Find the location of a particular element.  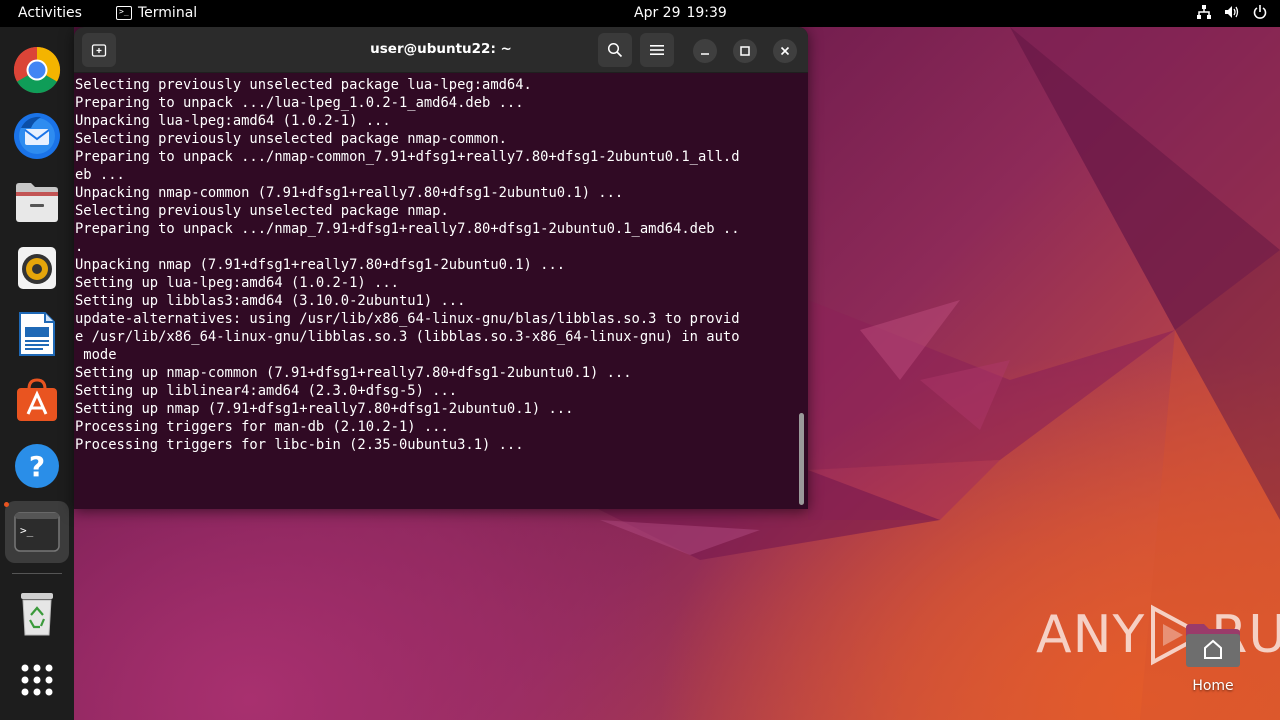

top-bar: Activities >_ Terminal Apr 29 19:39 is located at coordinates (640, 13).